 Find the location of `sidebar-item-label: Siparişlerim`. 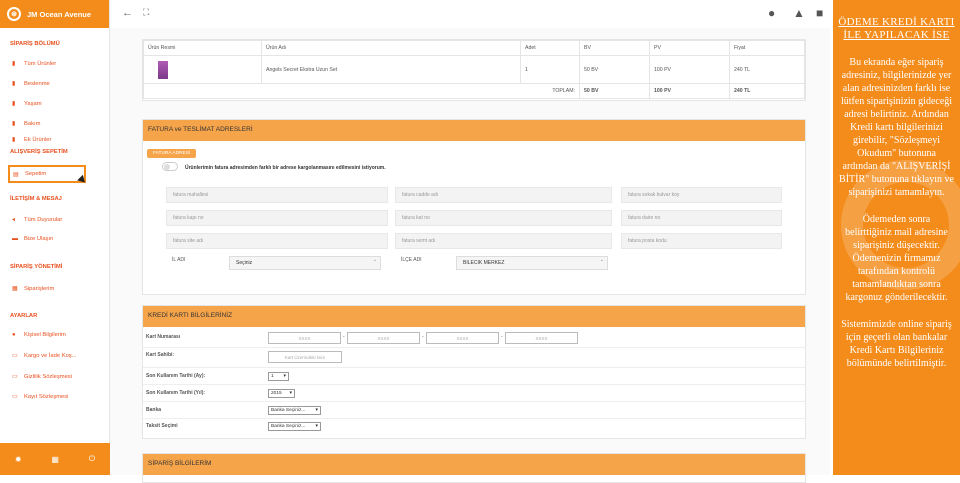

sidebar-item-label: Siparişlerim is located at coordinates (39, 288).